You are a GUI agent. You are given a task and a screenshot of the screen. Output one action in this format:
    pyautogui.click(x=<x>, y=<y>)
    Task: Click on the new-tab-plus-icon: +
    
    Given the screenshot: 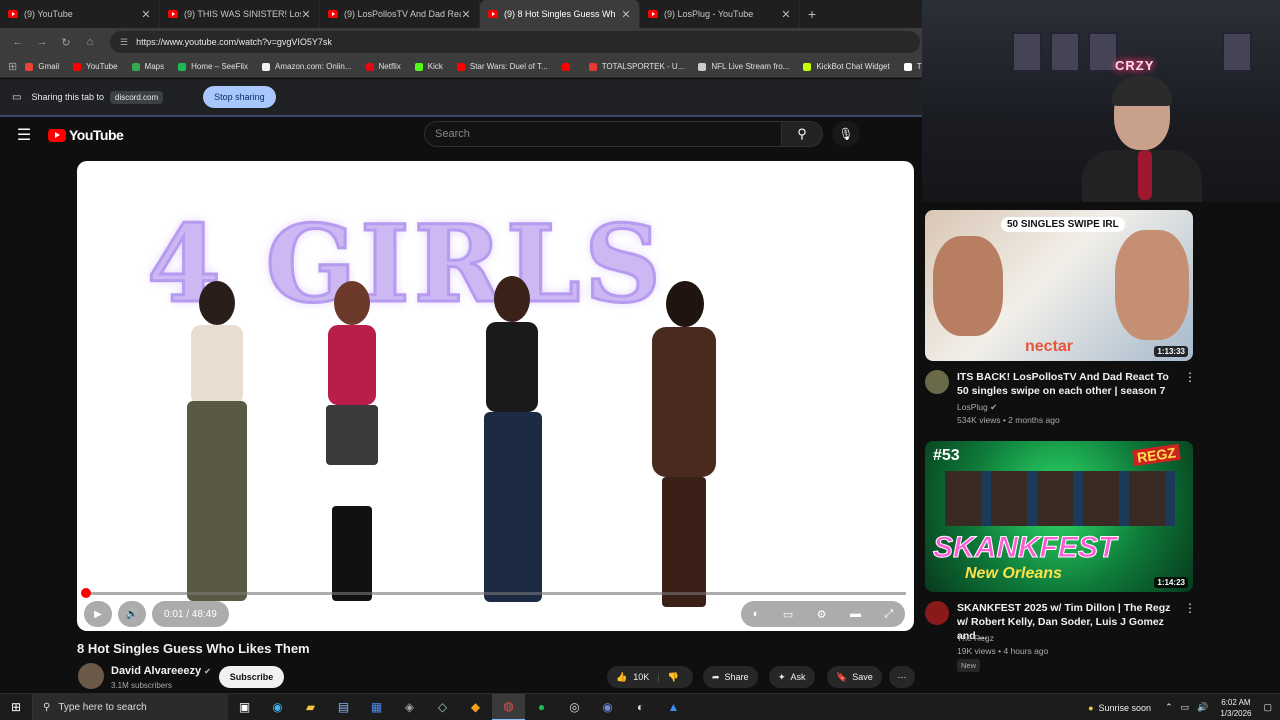 What is the action you would take?
    pyautogui.click(x=812, y=14)
    